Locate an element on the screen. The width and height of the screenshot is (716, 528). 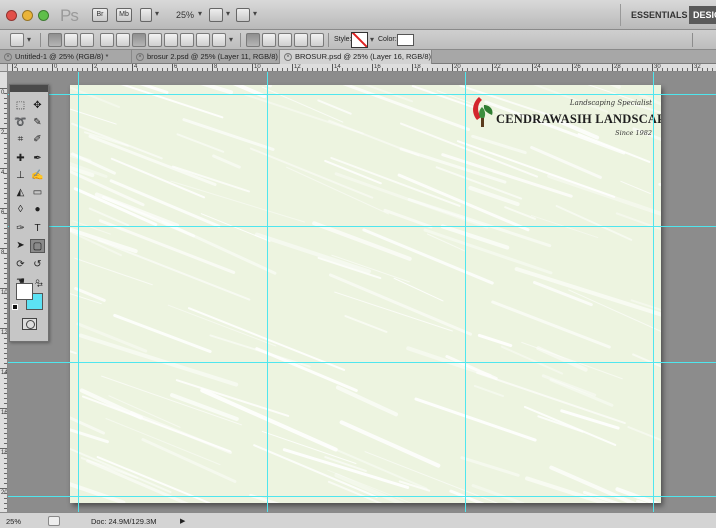
lasso-tool-icon: ➰ is located at coordinates (20, 123).